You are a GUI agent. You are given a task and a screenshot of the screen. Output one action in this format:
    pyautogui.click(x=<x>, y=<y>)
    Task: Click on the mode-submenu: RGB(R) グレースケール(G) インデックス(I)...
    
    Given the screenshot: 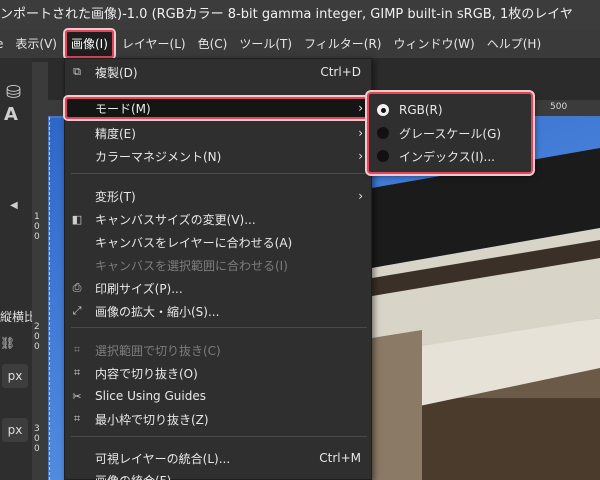 What is the action you would take?
    pyautogui.click(x=450, y=133)
    